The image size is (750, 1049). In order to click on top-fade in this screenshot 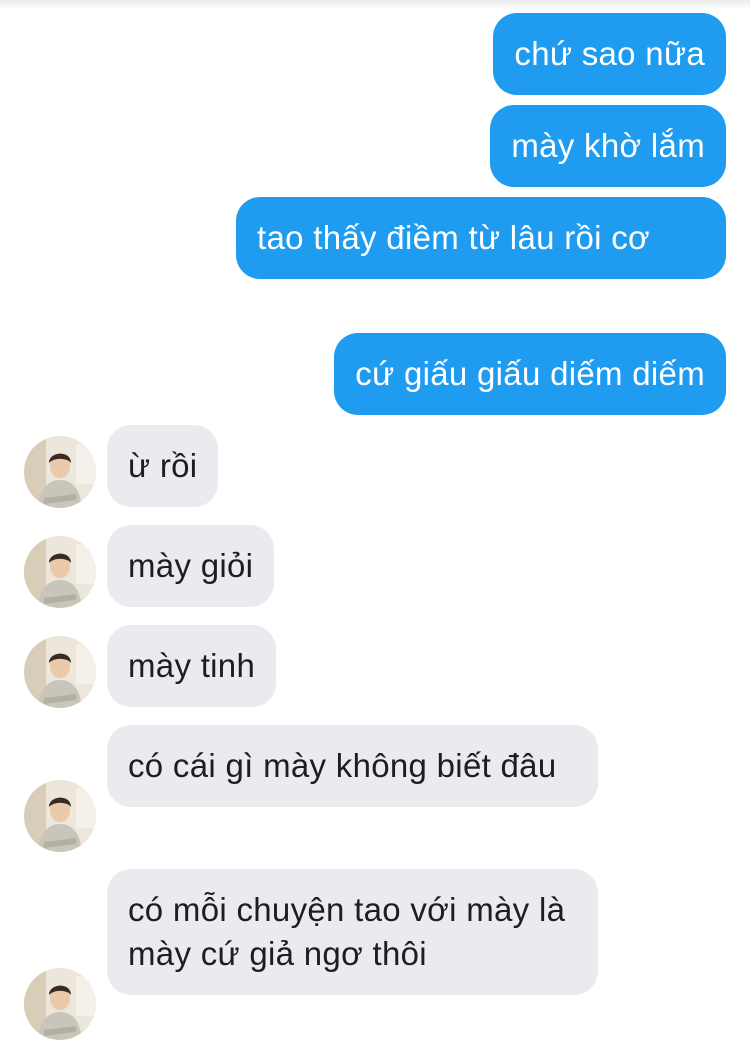, I will do `click(375, 5)`.